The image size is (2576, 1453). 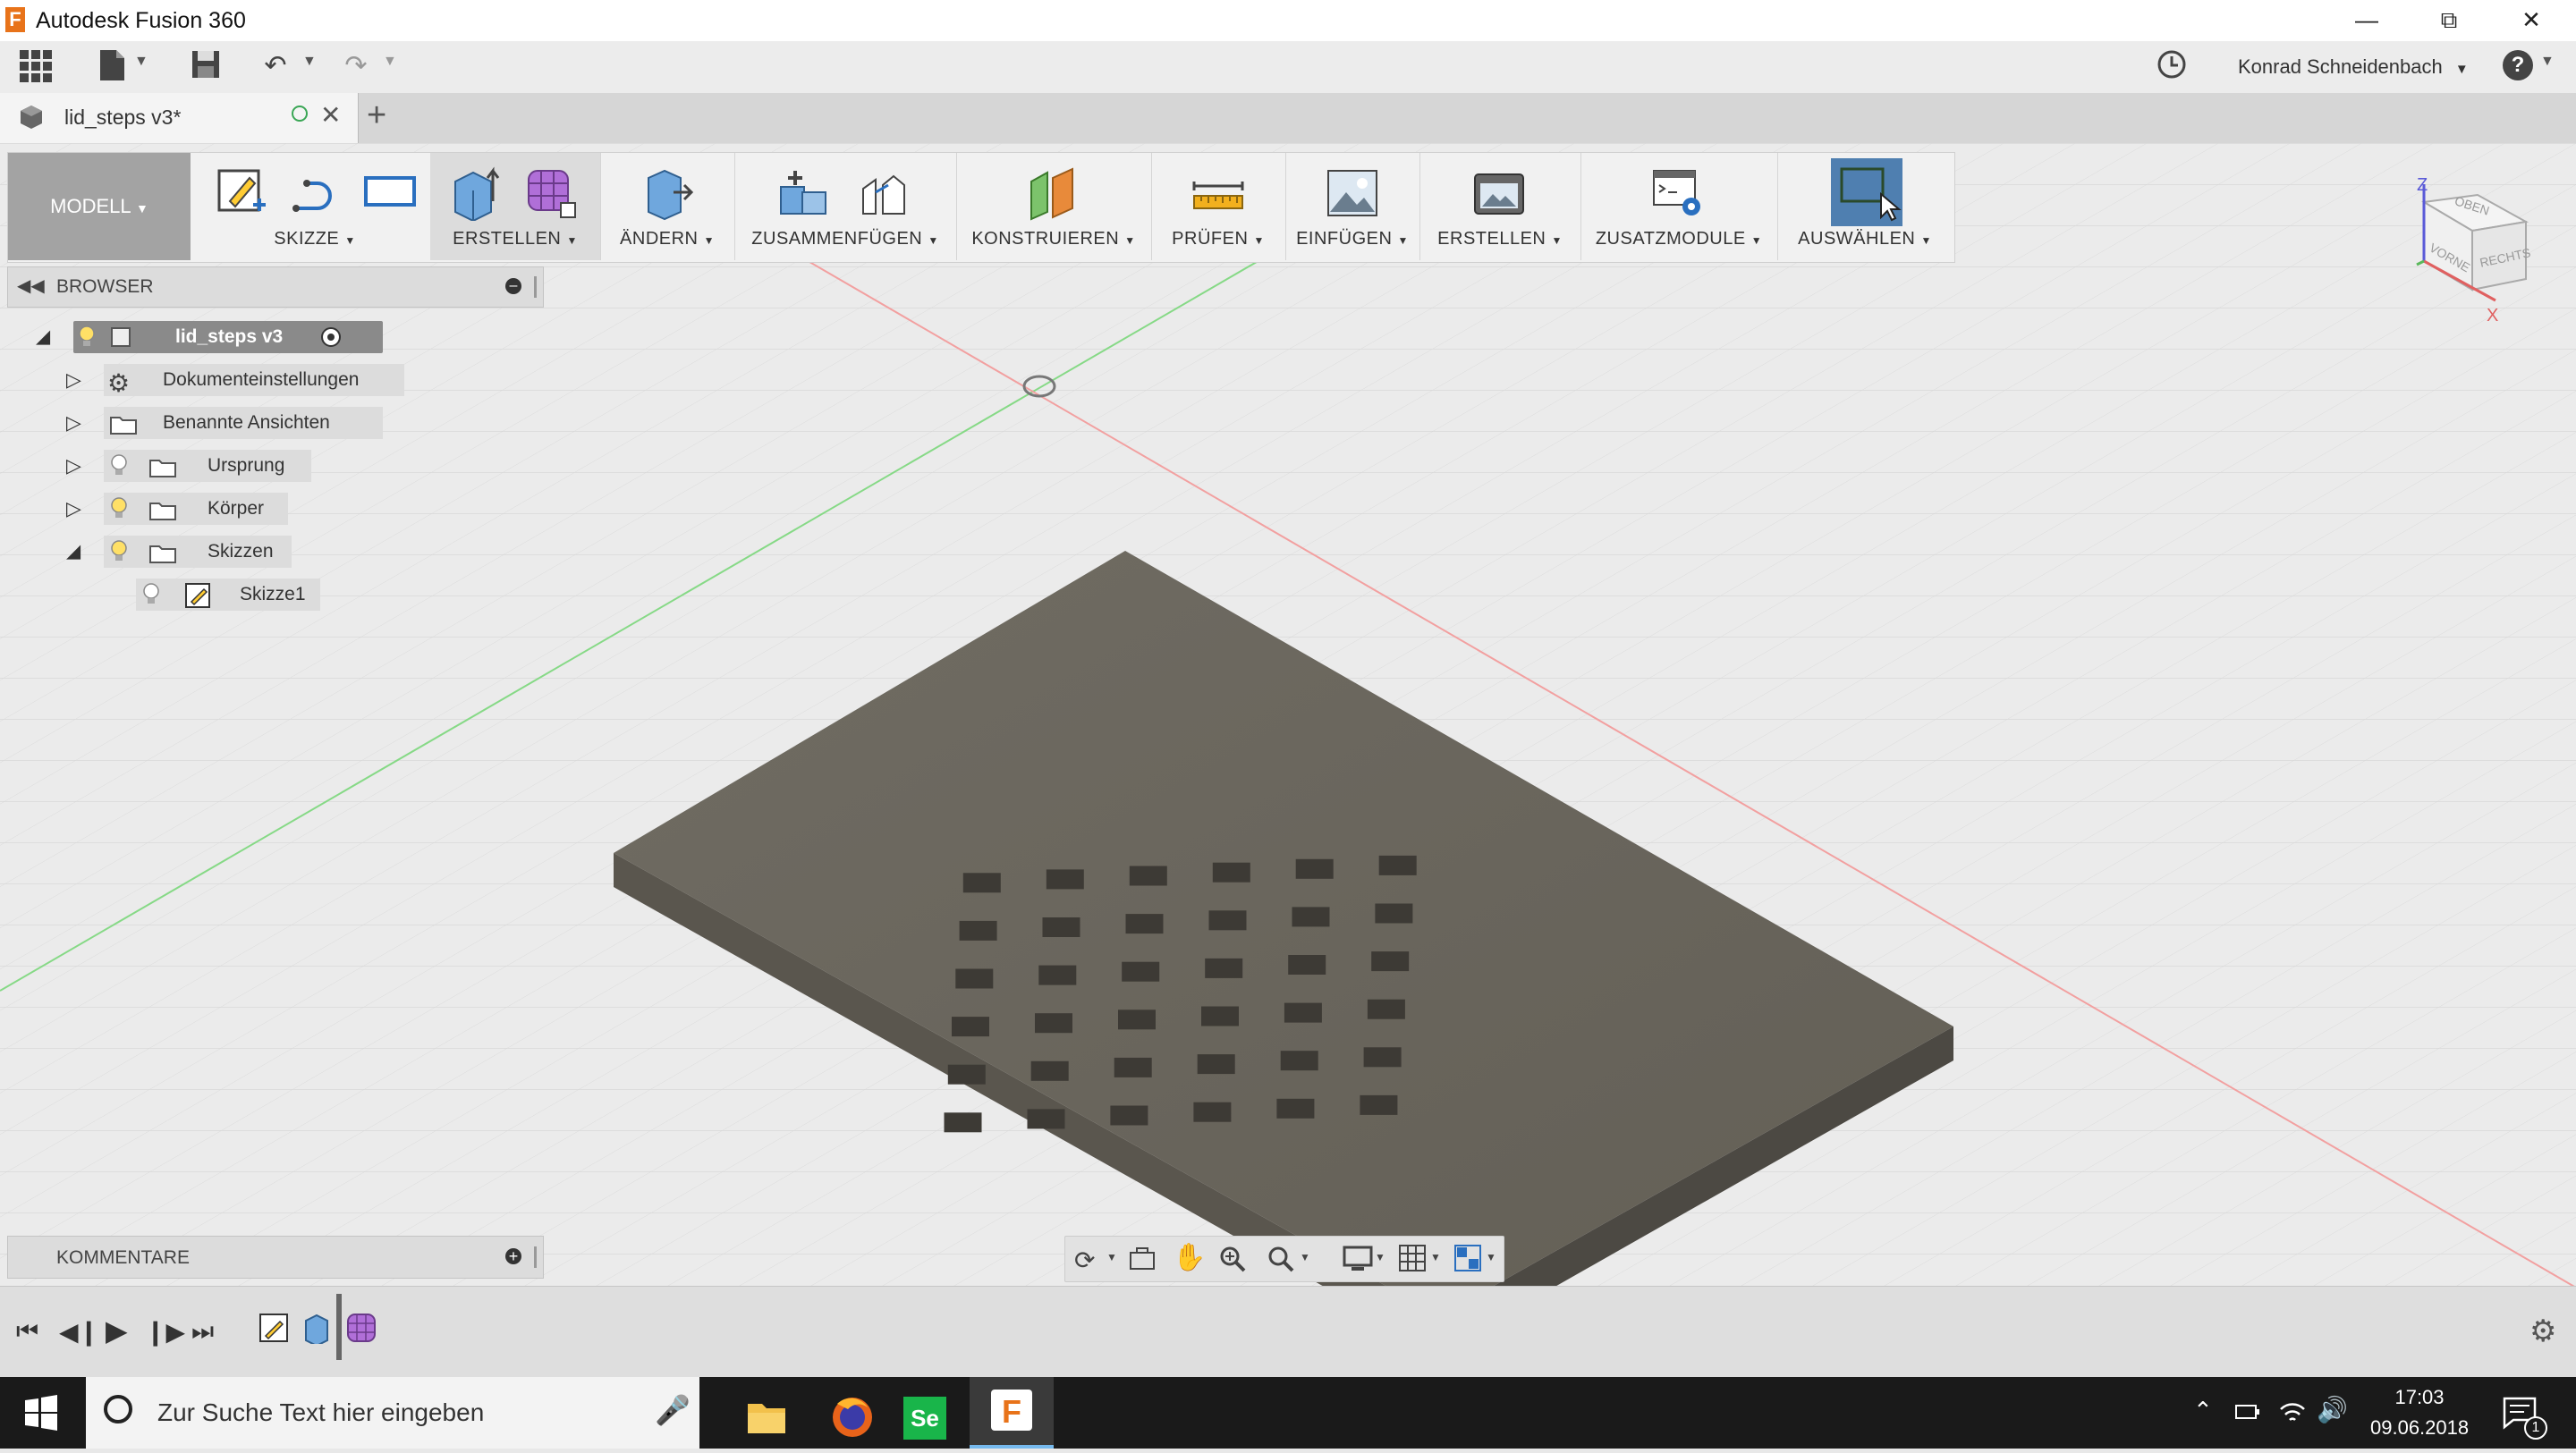 What do you see at coordinates (318, 1330) in the screenshot?
I see `timeline-extrude-feature-icon` at bounding box center [318, 1330].